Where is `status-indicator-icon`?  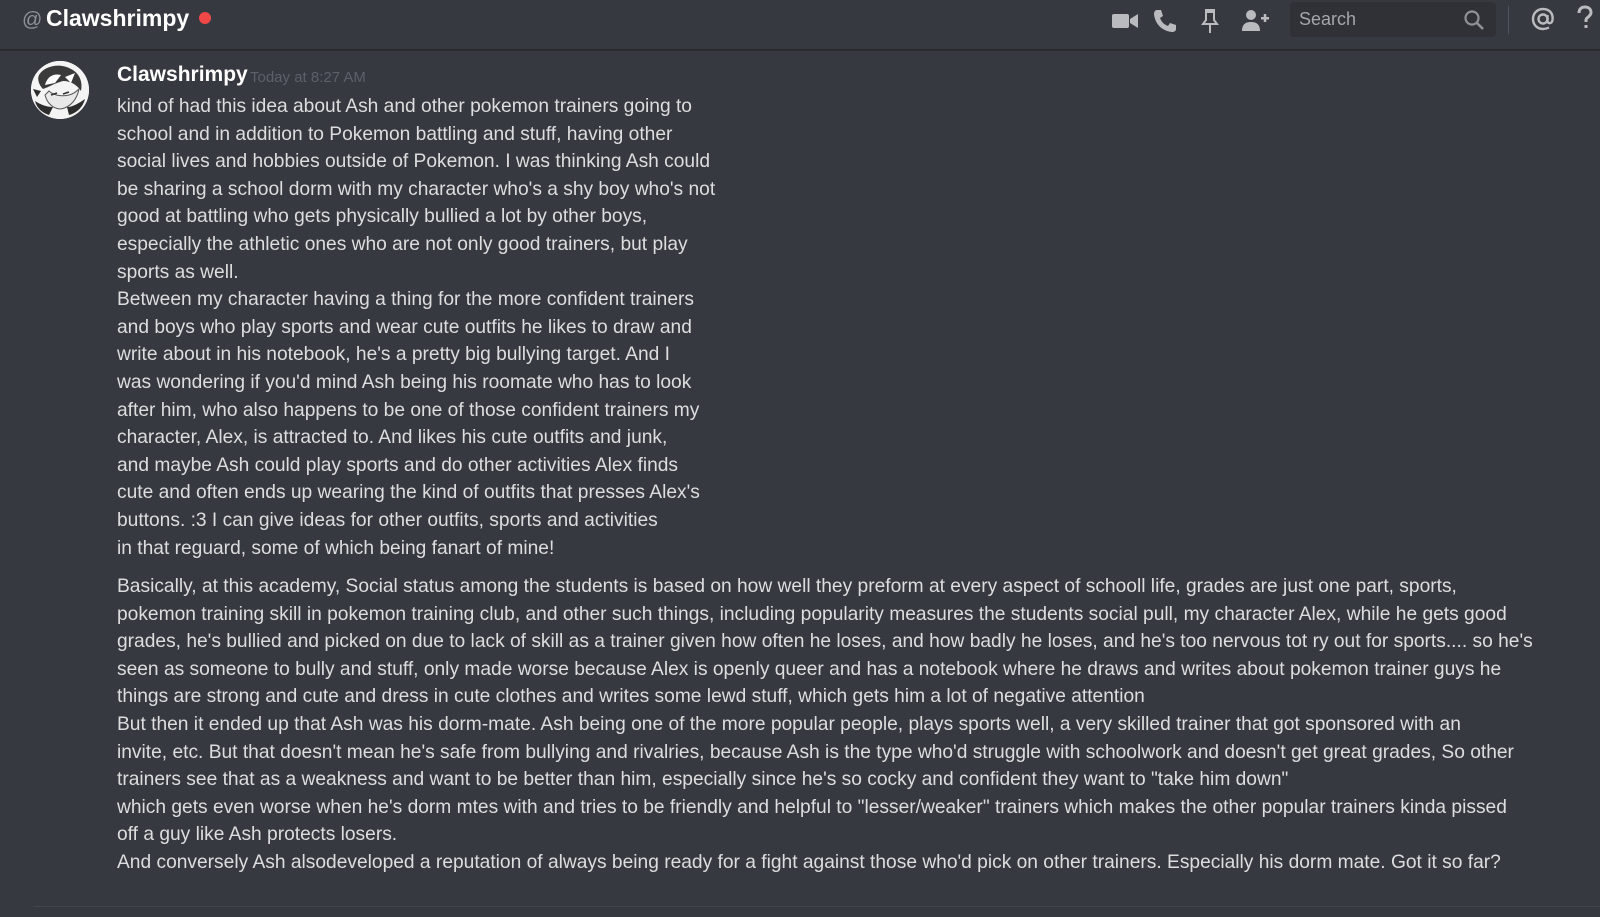 status-indicator-icon is located at coordinates (205, 18).